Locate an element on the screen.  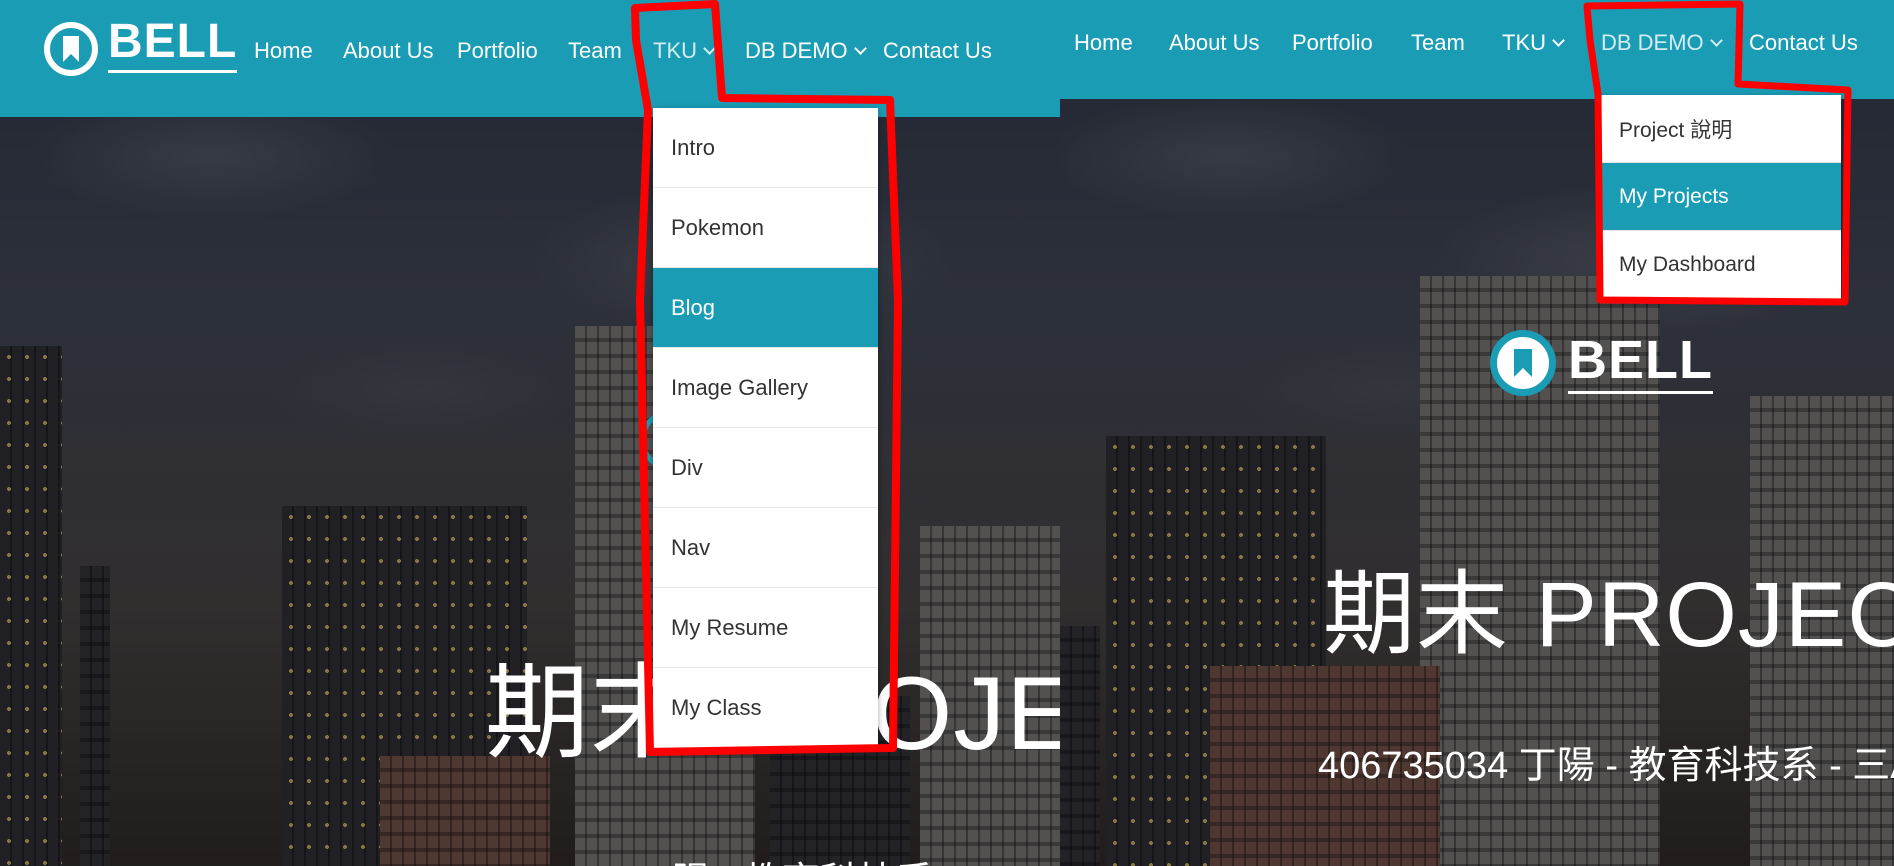
tku-menu-item-blog: Blog is located at coordinates (765, 308).